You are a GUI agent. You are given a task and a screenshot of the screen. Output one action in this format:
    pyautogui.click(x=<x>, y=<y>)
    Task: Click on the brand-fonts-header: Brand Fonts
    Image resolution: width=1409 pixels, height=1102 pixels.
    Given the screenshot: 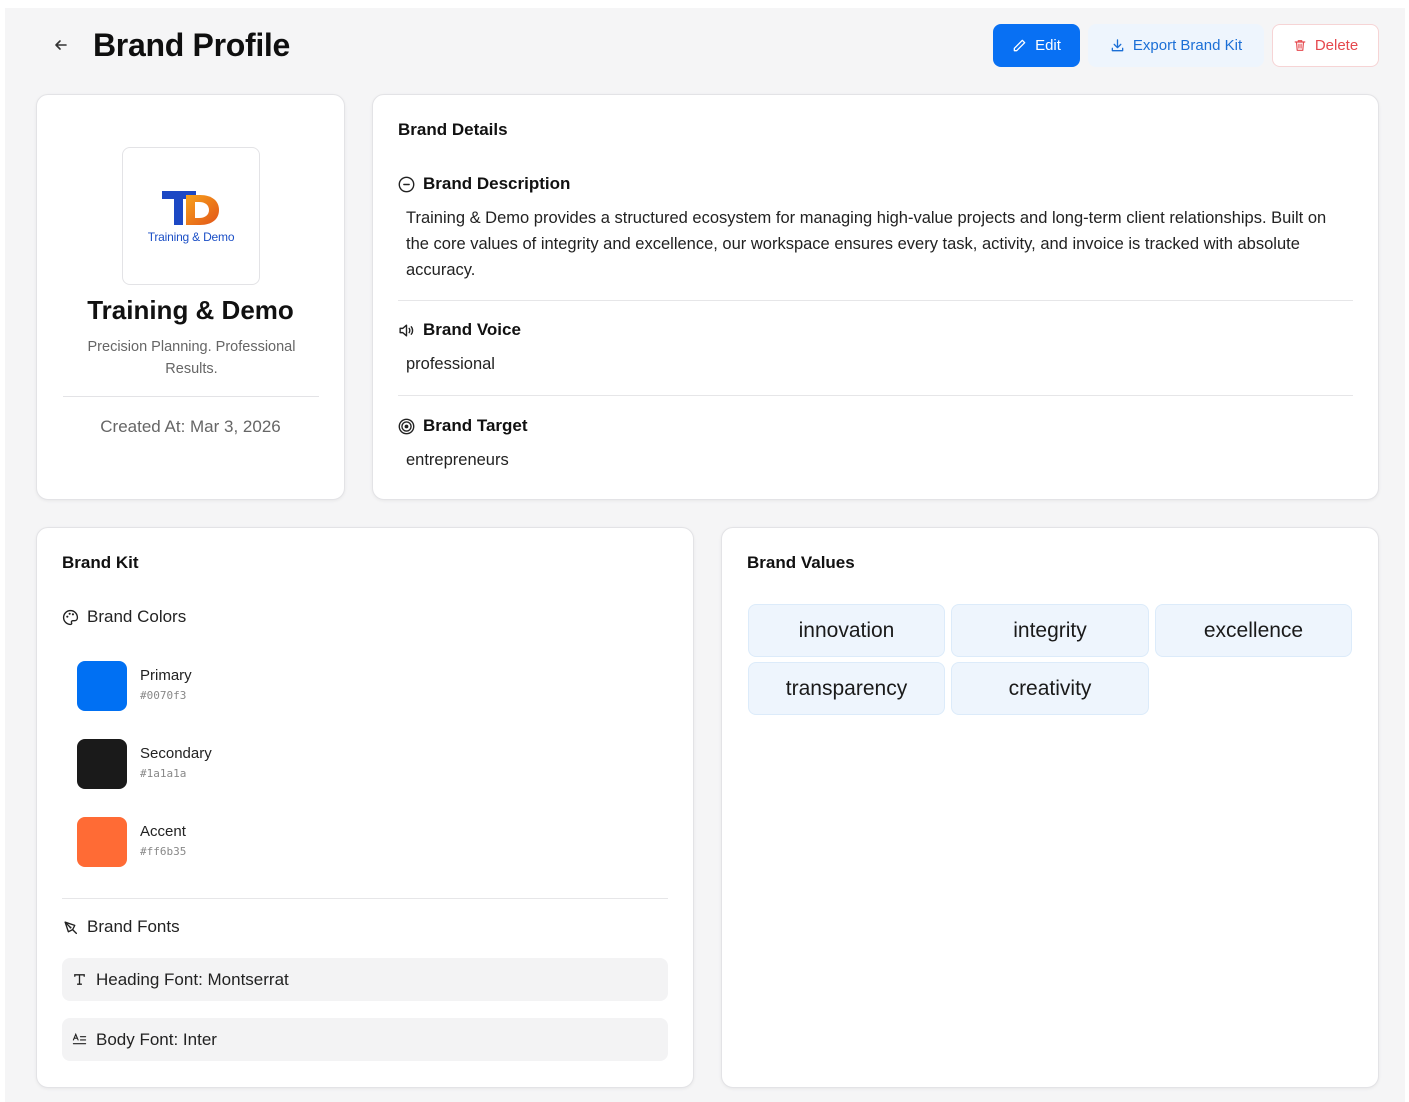 What is the action you would take?
    pyautogui.click(x=121, y=927)
    